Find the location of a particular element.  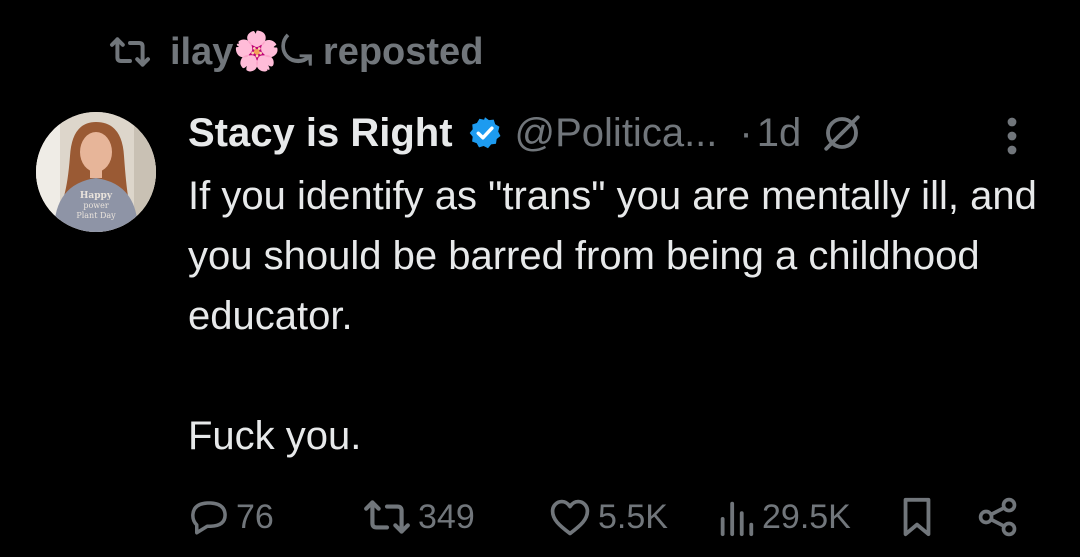

views-chart-icon is located at coordinates (736, 517).